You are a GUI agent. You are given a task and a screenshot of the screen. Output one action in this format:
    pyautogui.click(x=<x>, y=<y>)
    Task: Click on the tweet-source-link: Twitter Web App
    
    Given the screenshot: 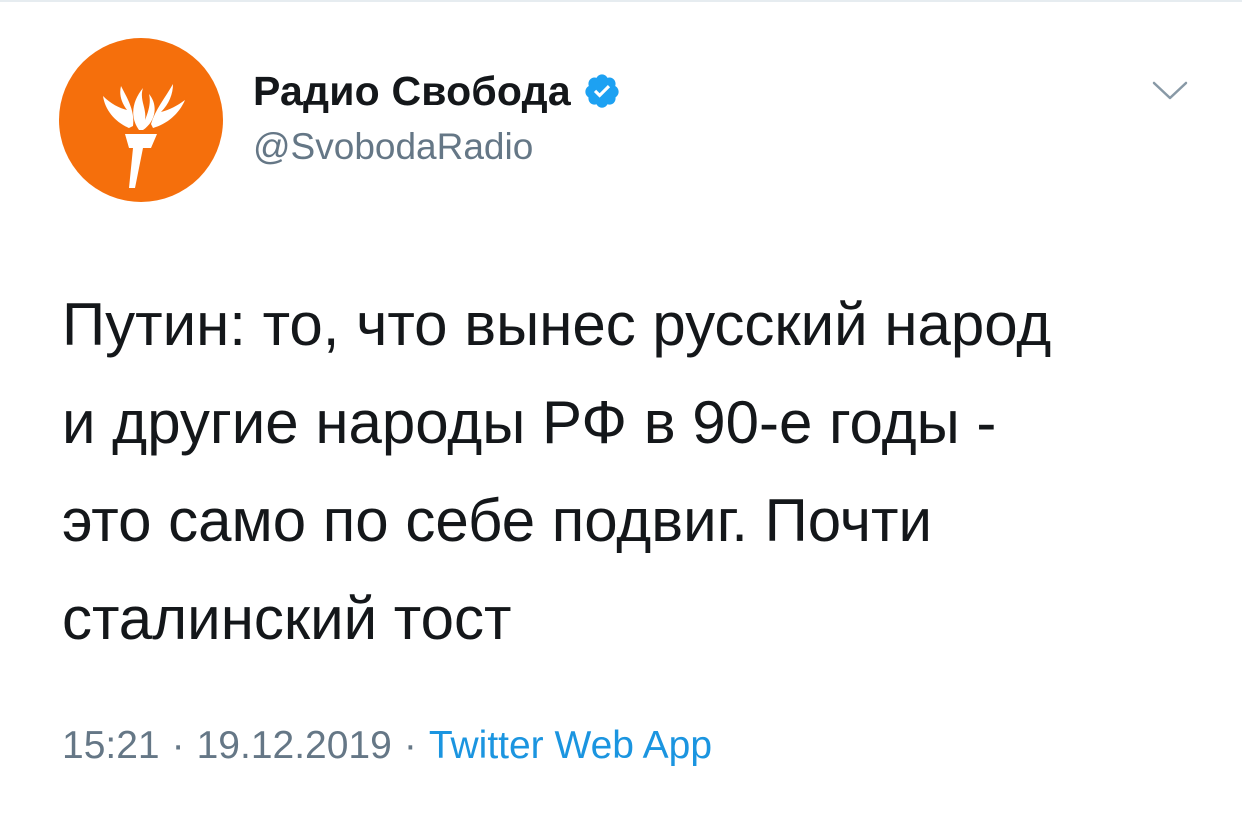 What is the action you would take?
    pyautogui.click(x=570, y=746)
    